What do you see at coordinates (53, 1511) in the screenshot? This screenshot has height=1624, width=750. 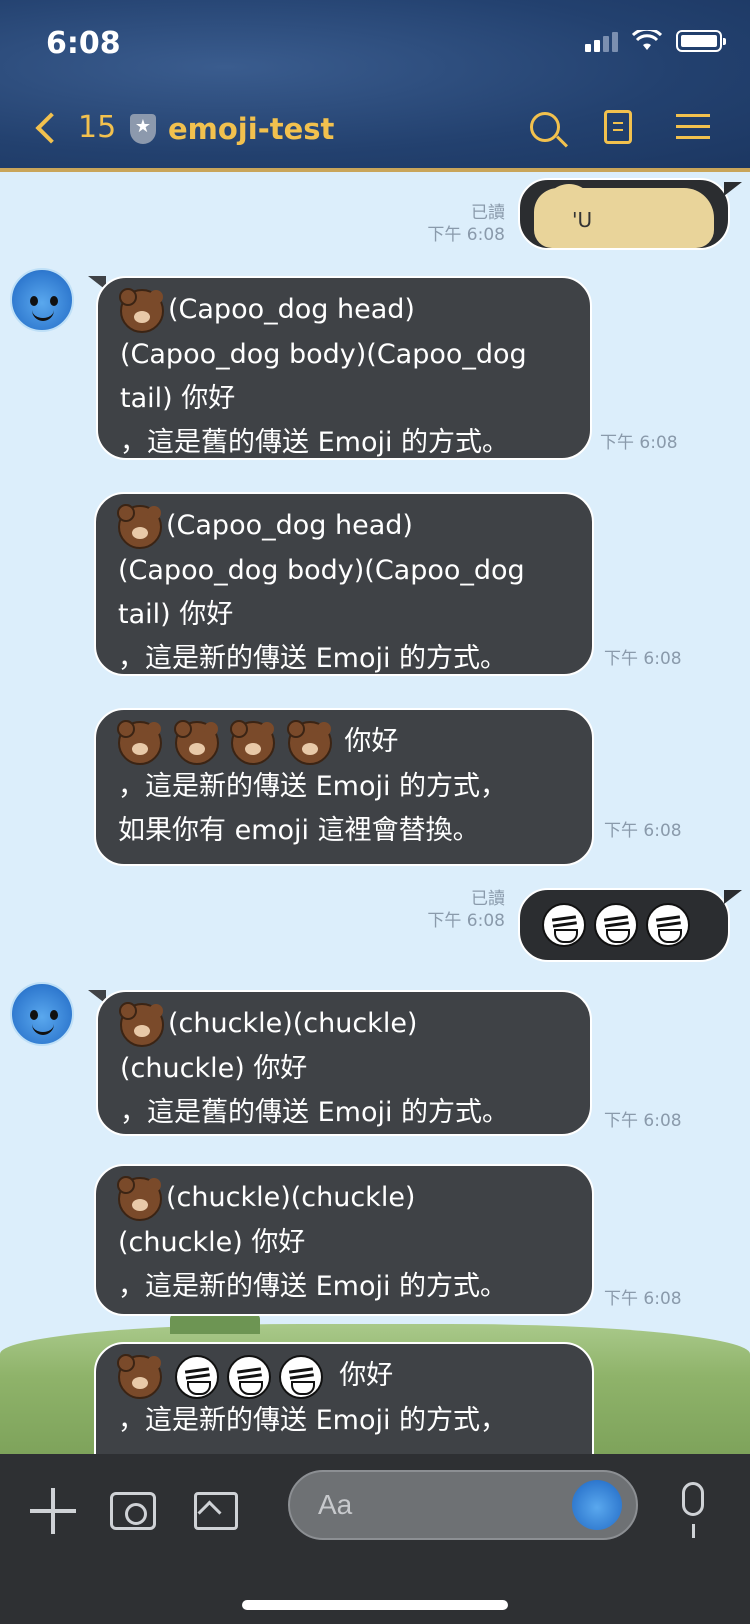 I see `plus-icon` at bounding box center [53, 1511].